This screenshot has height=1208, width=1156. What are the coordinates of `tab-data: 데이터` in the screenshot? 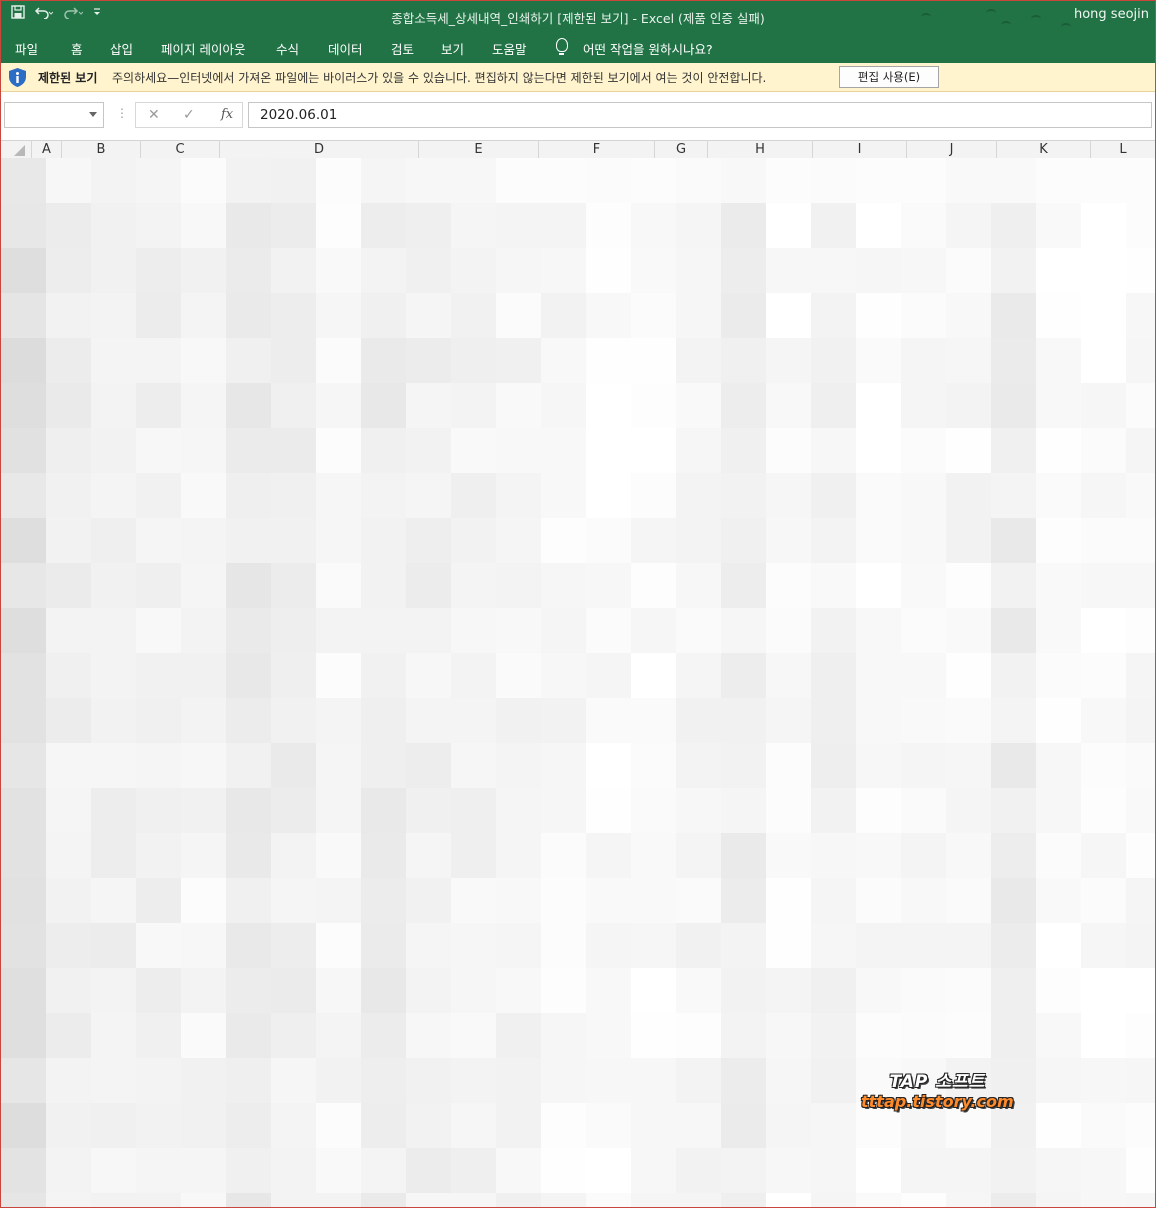 It's located at (345, 48).